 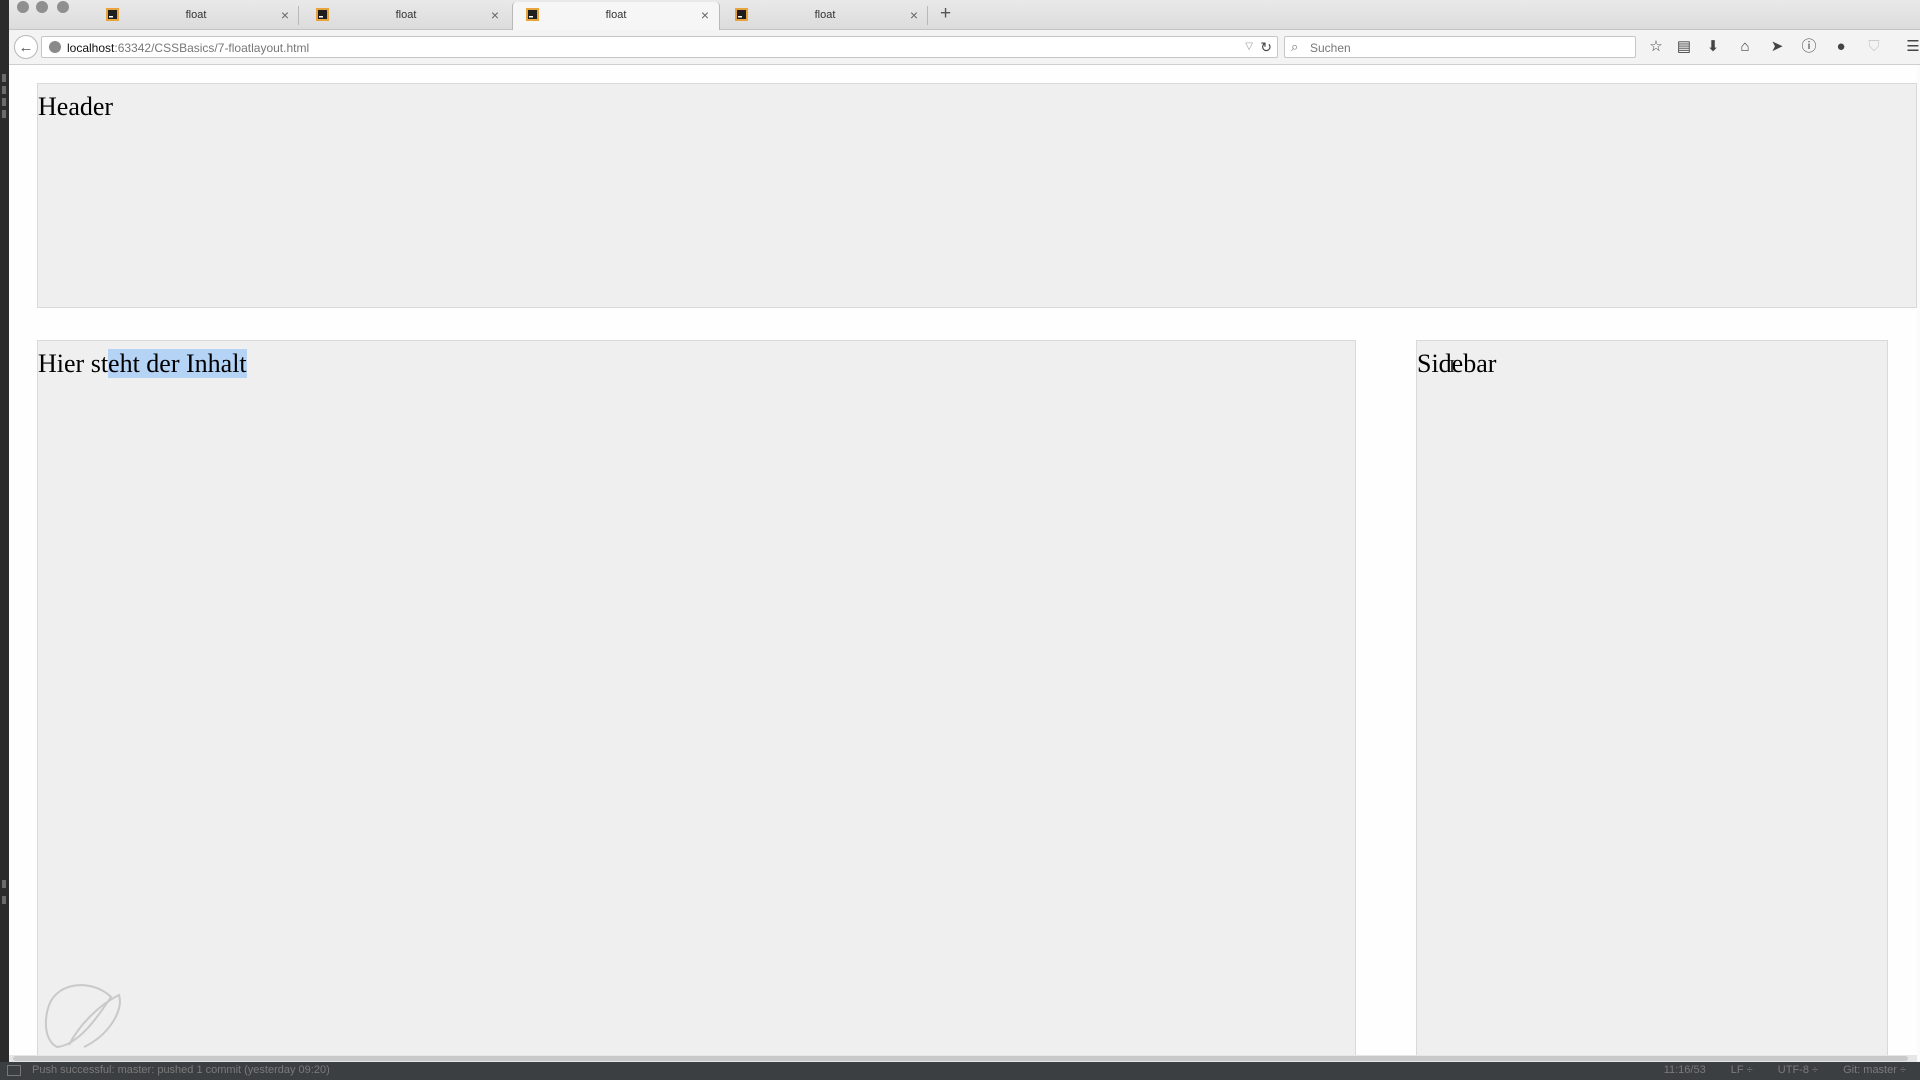 What do you see at coordinates (1774, 1070) in the screenshot?
I see `status-right-items: 11:16/53 LF ÷ UTF-8 ÷ Git: master ÷` at bounding box center [1774, 1070].